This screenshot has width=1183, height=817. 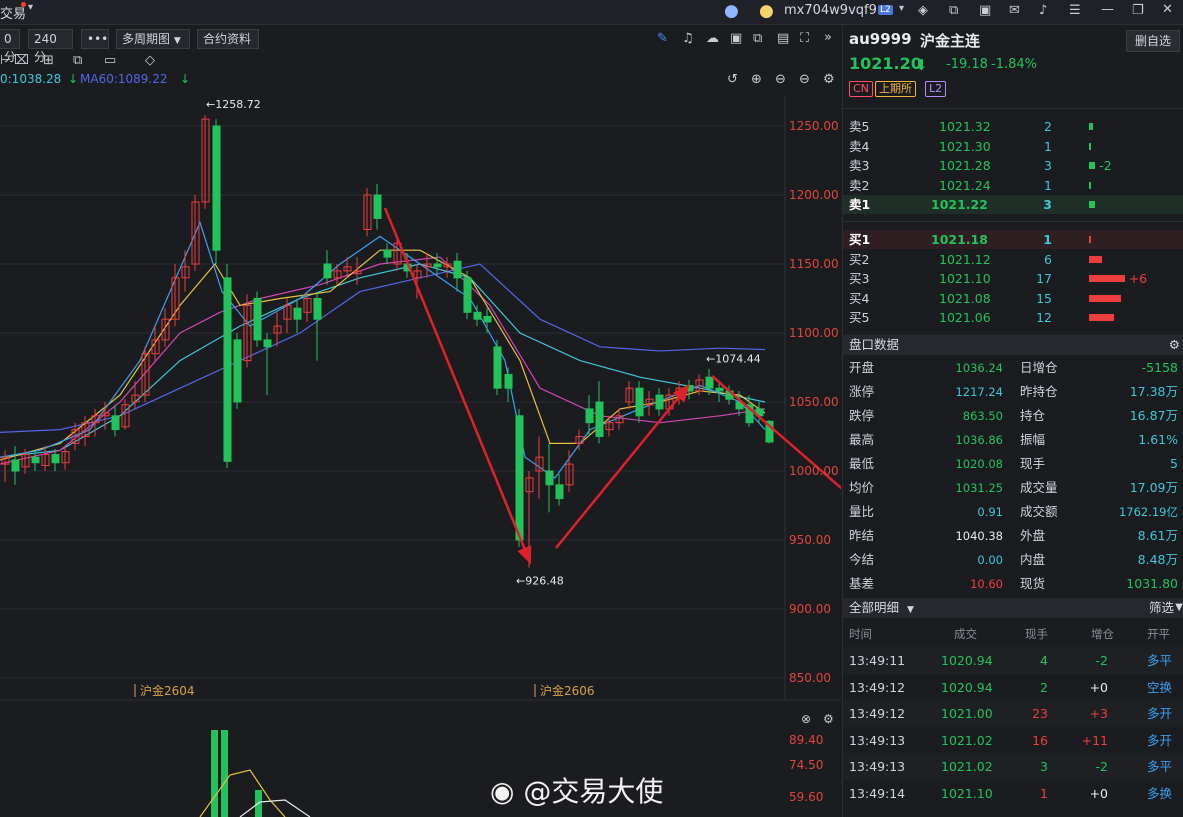 I want to click on trades-header: 全部明细 ▼ 筛选 ▼, so click(x=1013, y=608).